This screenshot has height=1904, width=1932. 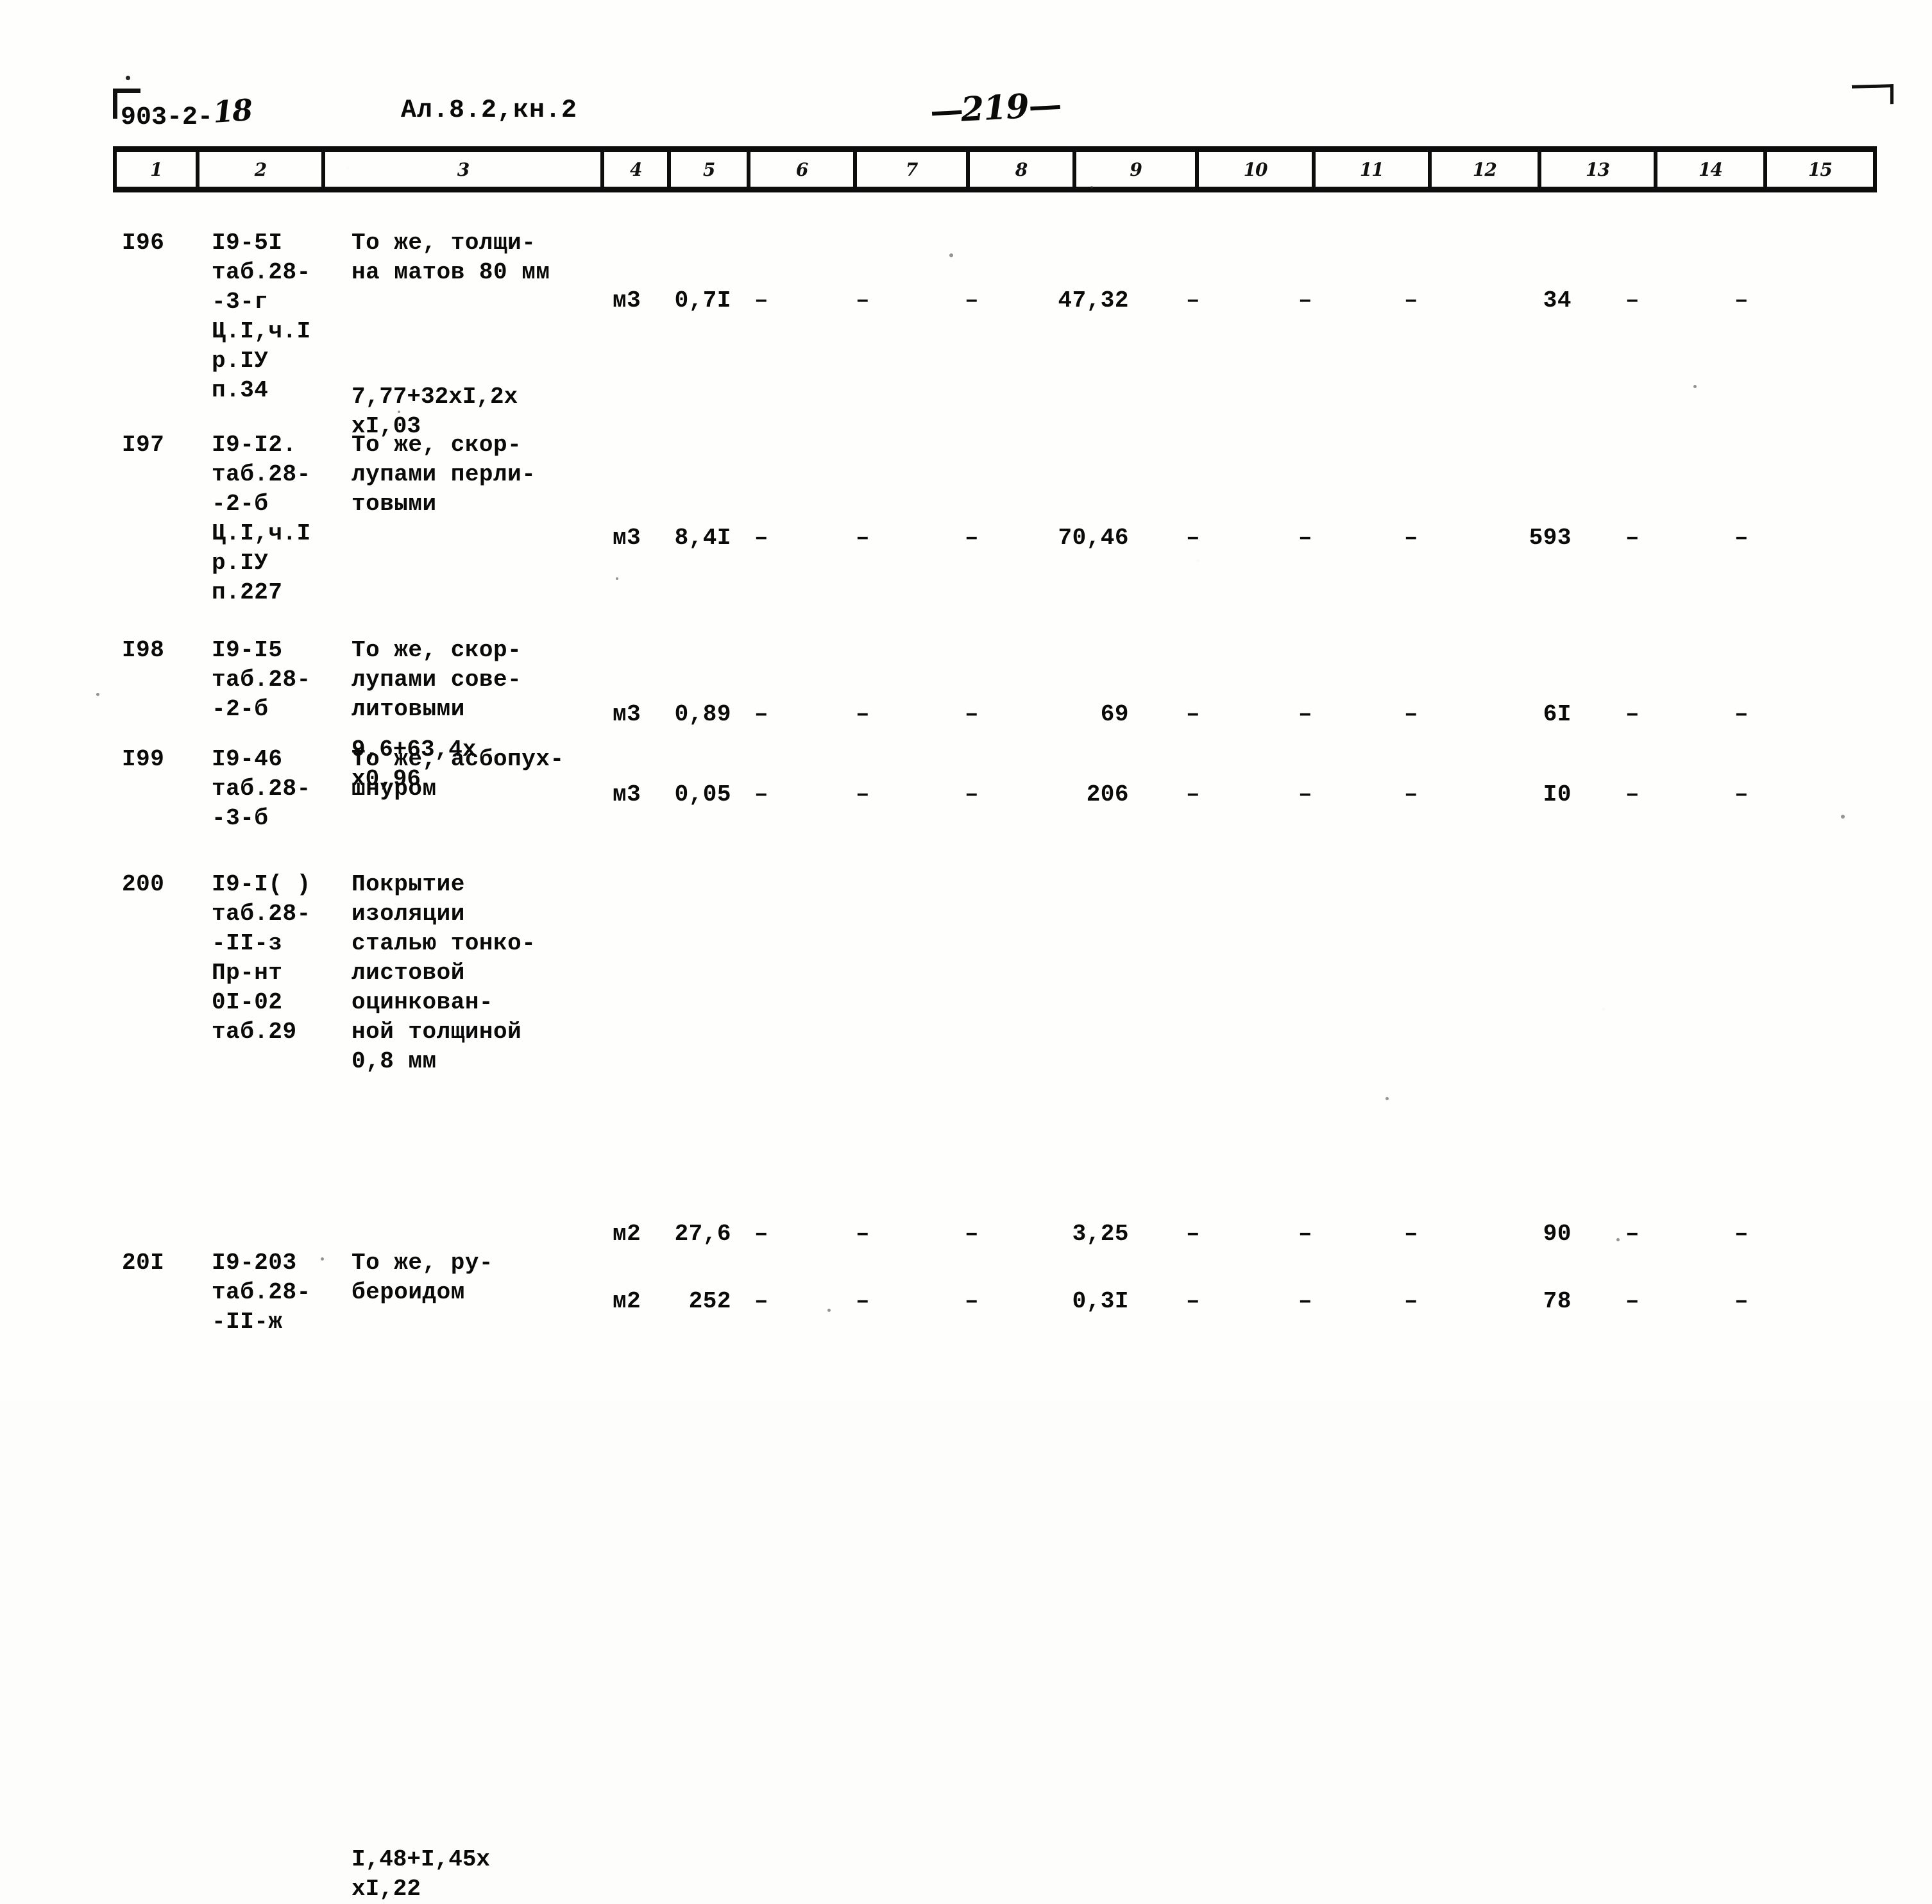 What do you see at coordinates (1023, 169) in the screenshot?
I see `column-number-8: 8` at bounding box center [1023, 169].